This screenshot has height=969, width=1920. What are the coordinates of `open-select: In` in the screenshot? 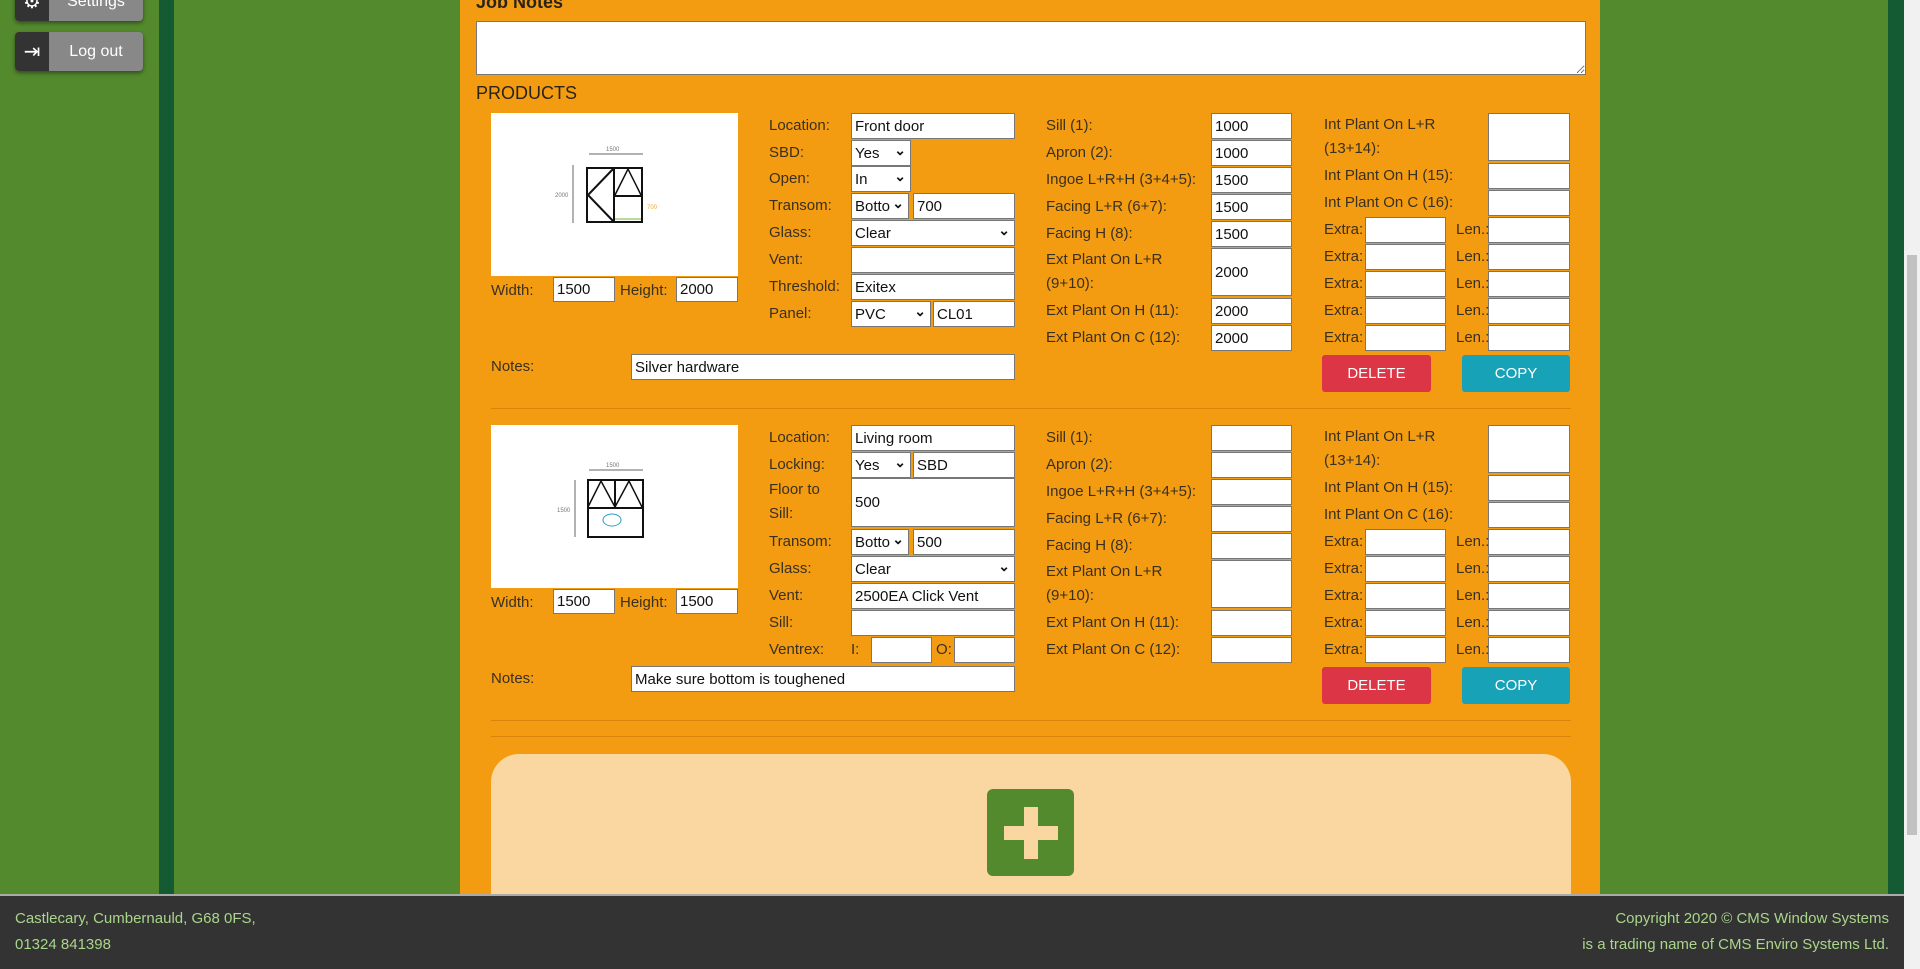 It's located at (881, 179).